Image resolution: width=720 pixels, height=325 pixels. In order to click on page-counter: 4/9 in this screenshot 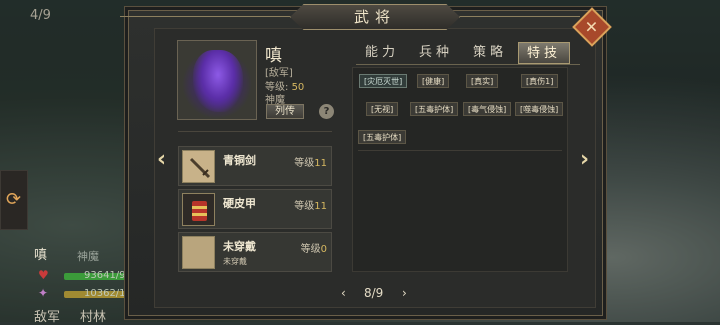, I will do `click(40, 15)`.